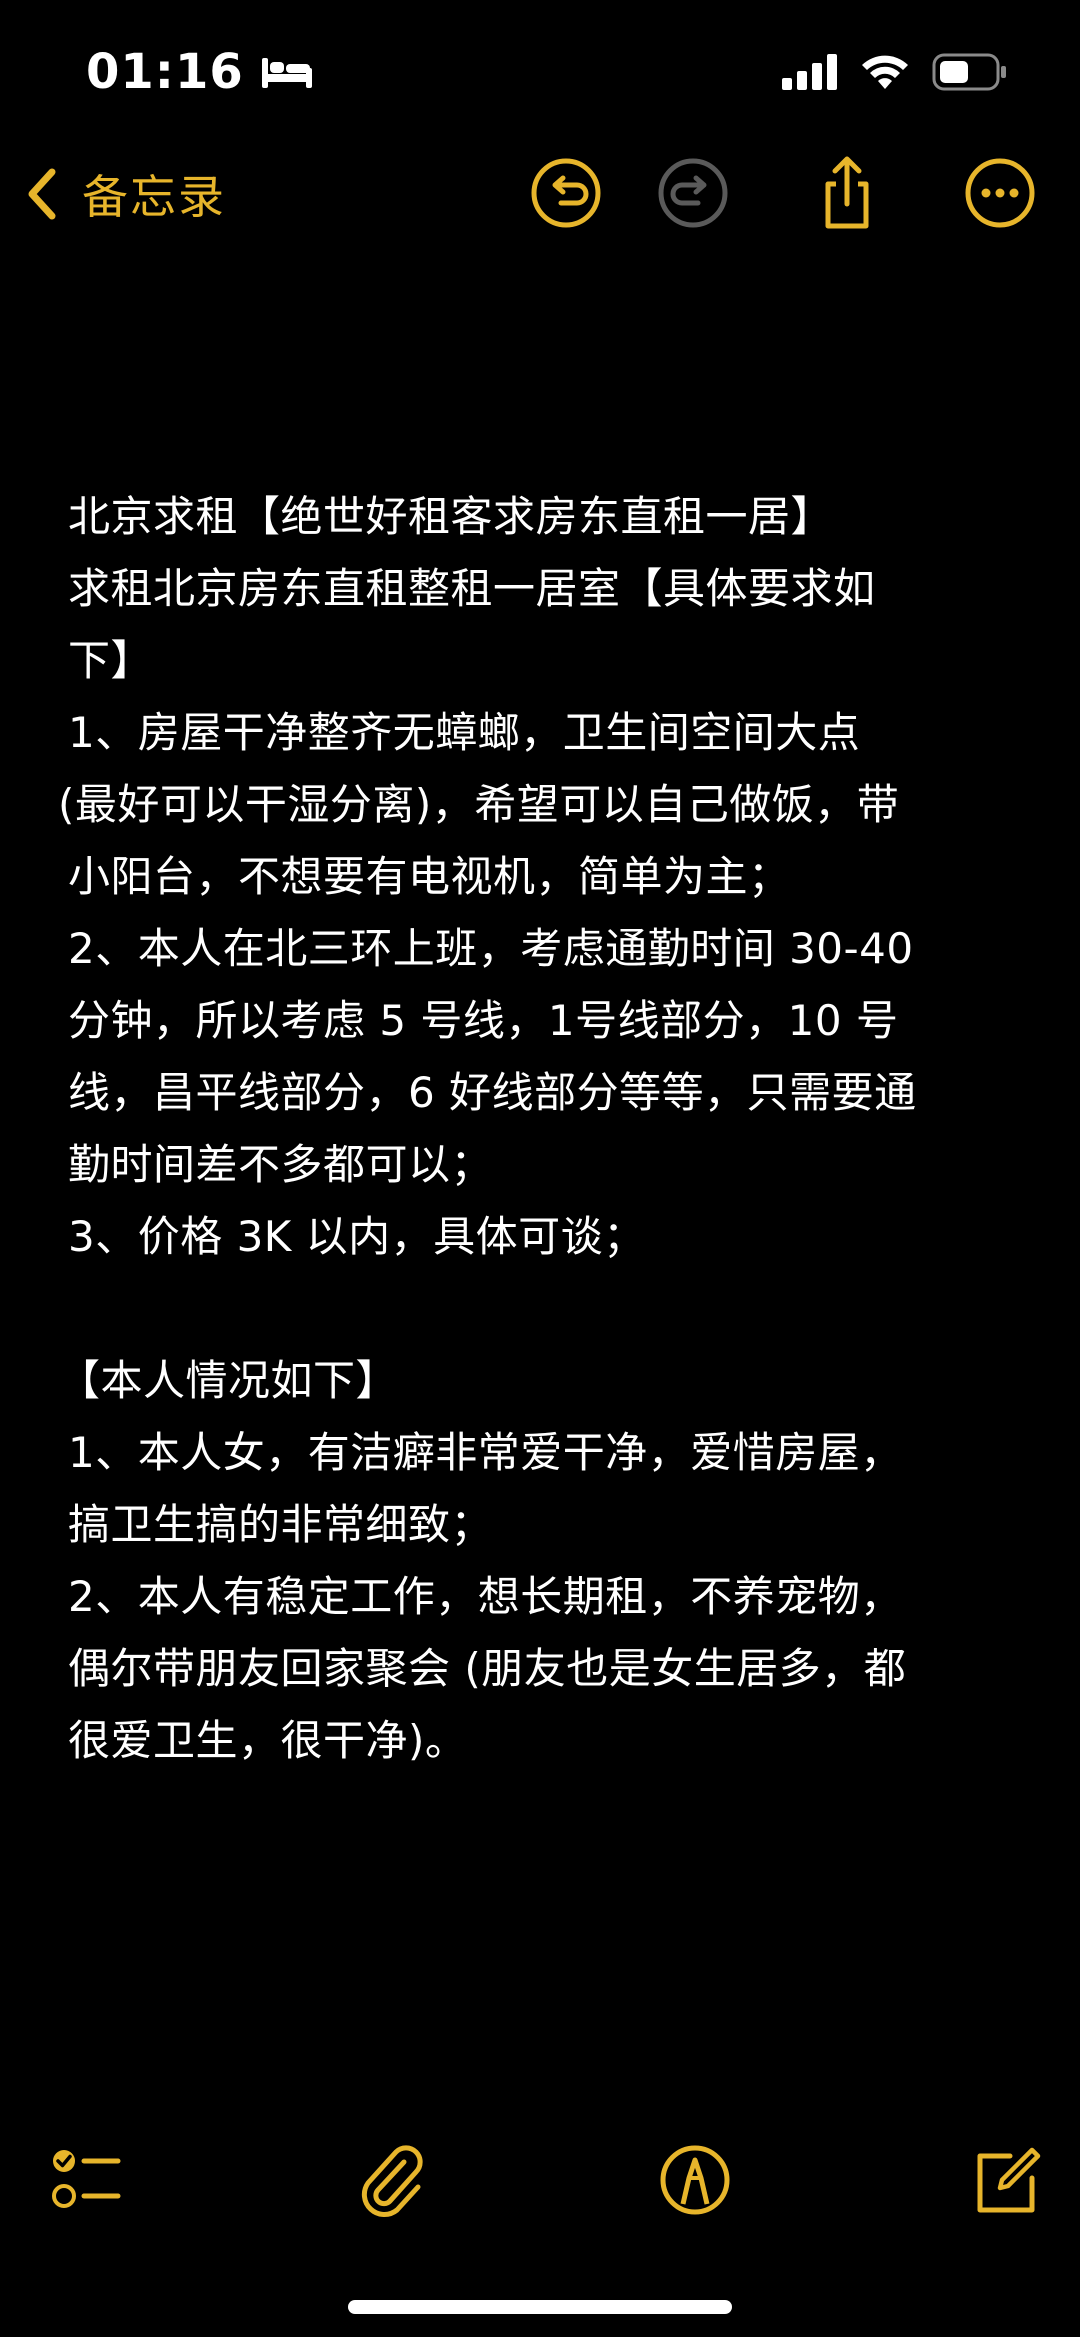 The width and height of the screenshot is (1080, 2337). I want to click on battery-icon, so click(969, 72).